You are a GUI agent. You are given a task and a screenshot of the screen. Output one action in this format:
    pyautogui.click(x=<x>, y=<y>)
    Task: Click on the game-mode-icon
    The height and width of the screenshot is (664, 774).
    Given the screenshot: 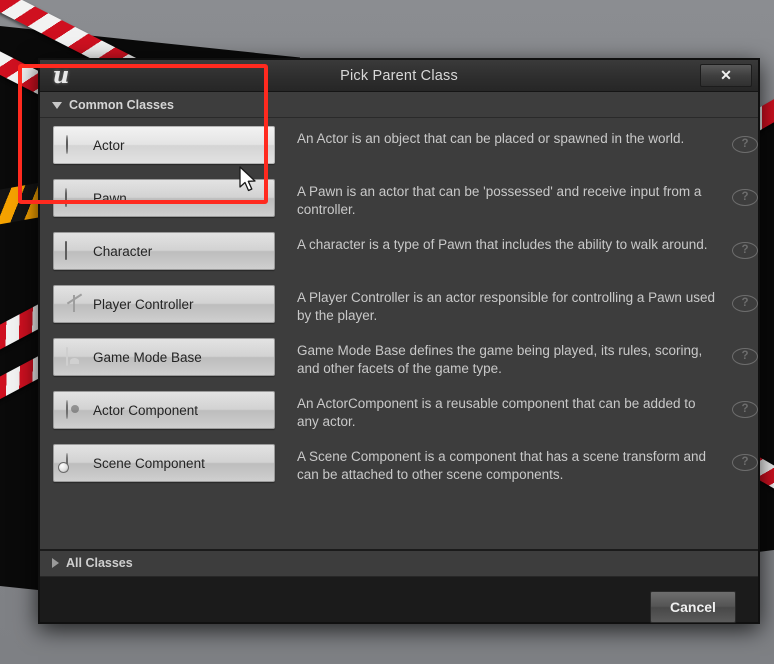 What is the action you would take?
    pyautogui.click(x=74, y=356)
    